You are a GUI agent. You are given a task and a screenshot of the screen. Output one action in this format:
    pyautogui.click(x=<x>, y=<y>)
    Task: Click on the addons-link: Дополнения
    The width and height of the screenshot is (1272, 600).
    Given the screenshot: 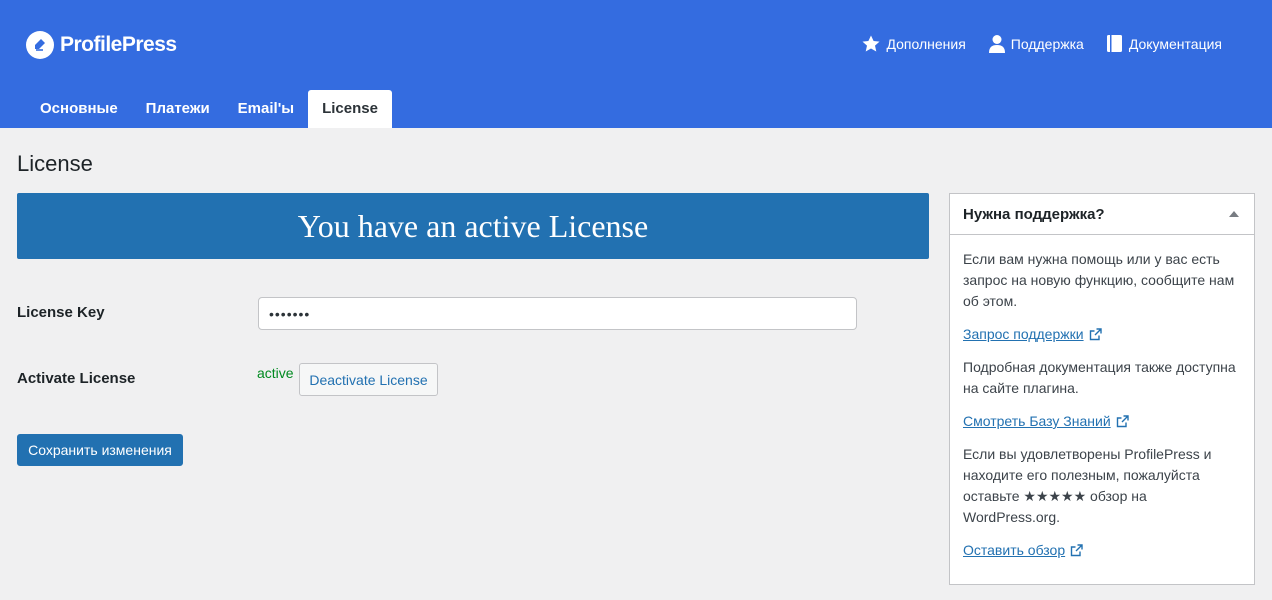 What is the action you would take?
    pyautogui.click(x=913, y=44)
    